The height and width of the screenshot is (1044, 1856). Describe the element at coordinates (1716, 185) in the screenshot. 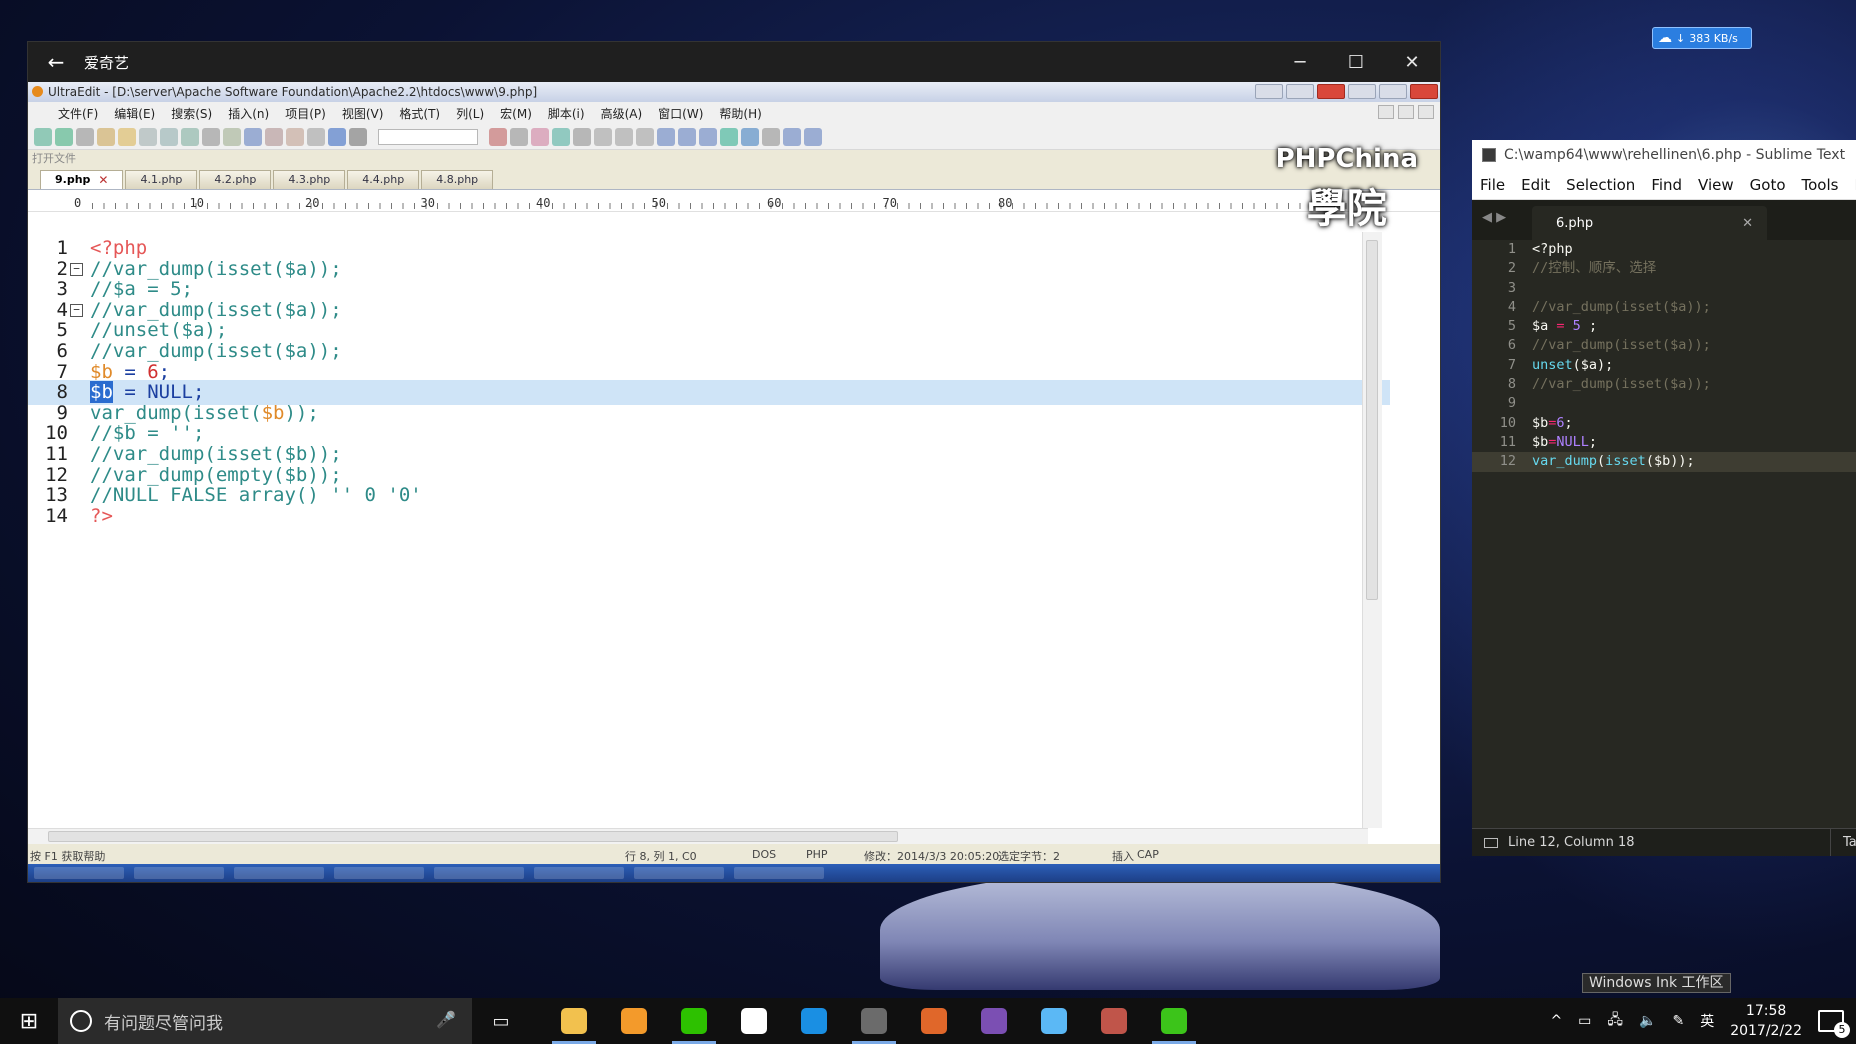

I see `sublime-menu-item: View` at that location.